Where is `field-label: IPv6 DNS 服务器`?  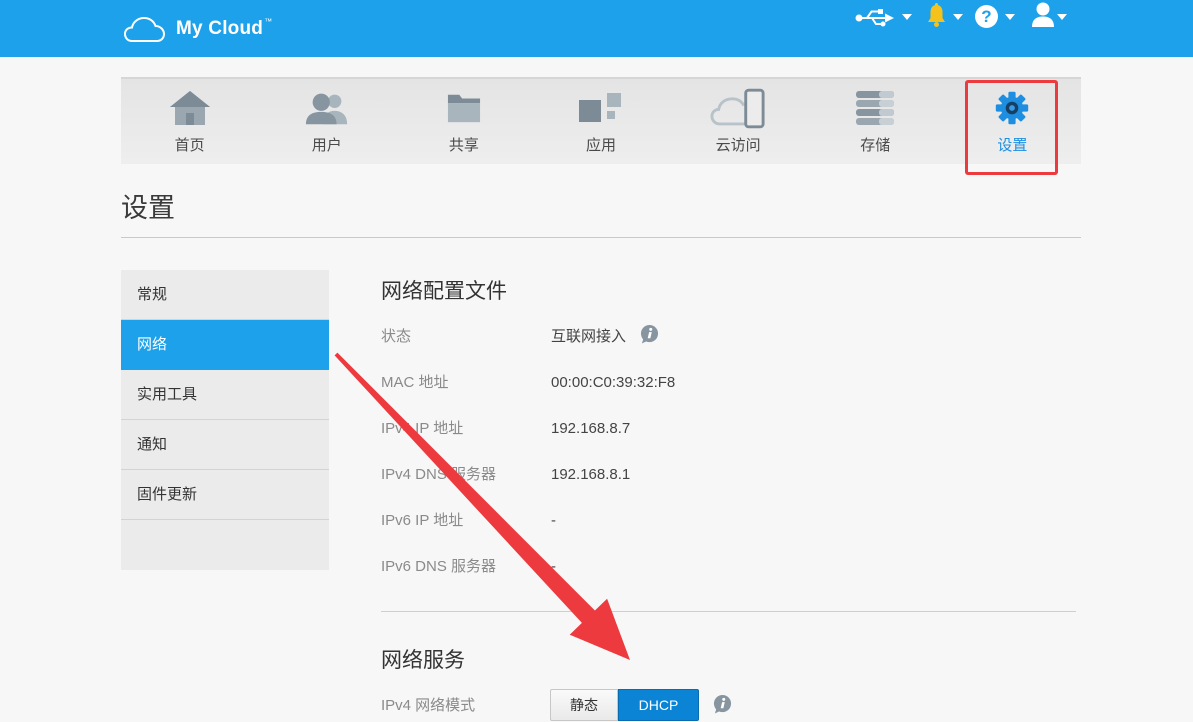
field-label: IPv6 DNS 服务器 is located at coordinates (439, 566).